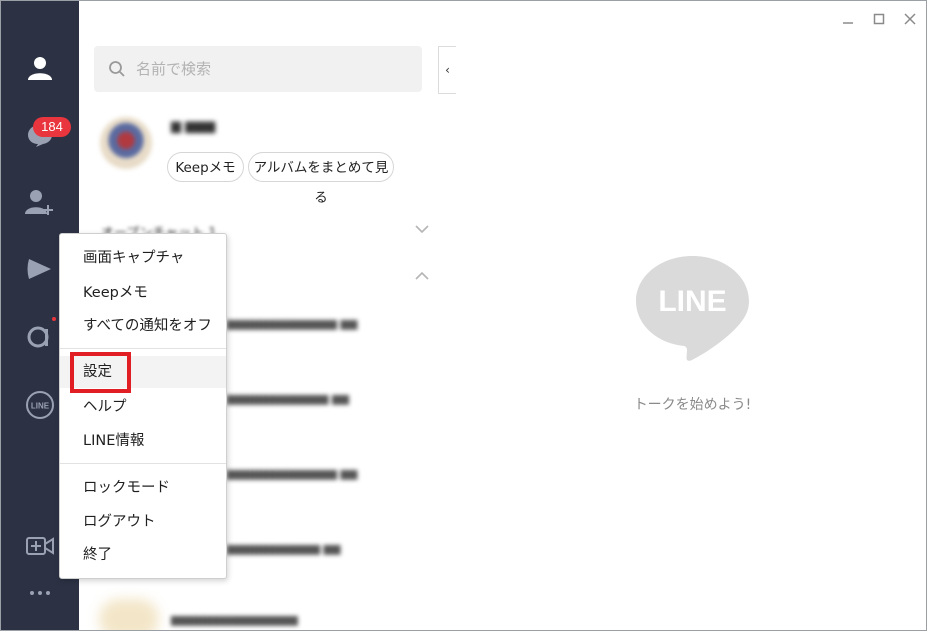 Image resolution: width=927 pixels, height=631 pixels. Describe the element at coordinates (848, 19) in the screenshot. I see `minimize-icon` at that location.